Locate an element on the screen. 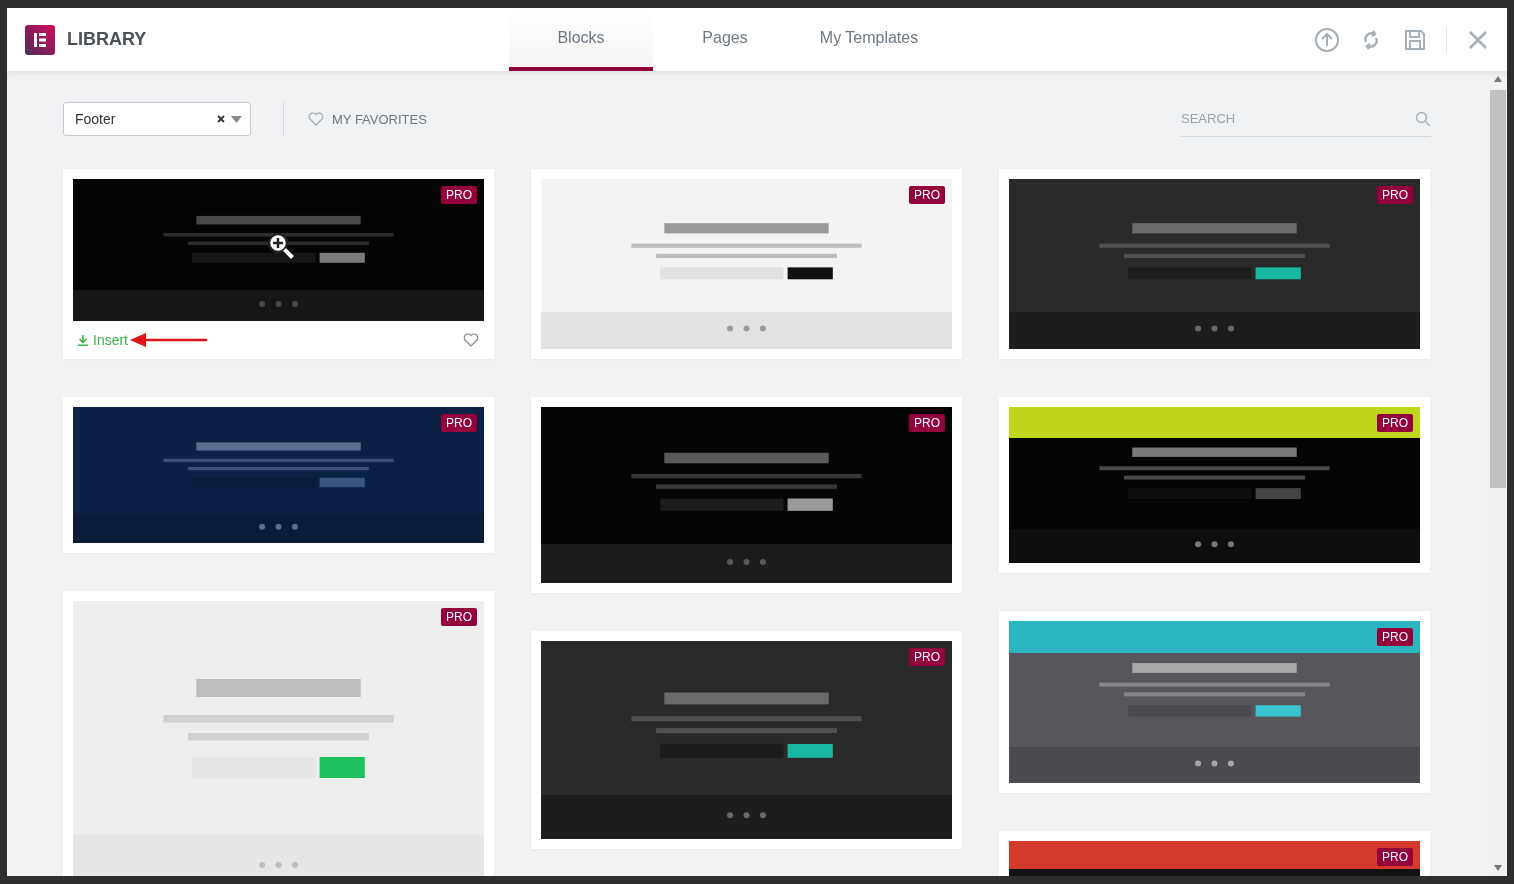 Image resolution: width=1514 pixels, height=884 pixels. download-icon is located at coordinates (83, 340).